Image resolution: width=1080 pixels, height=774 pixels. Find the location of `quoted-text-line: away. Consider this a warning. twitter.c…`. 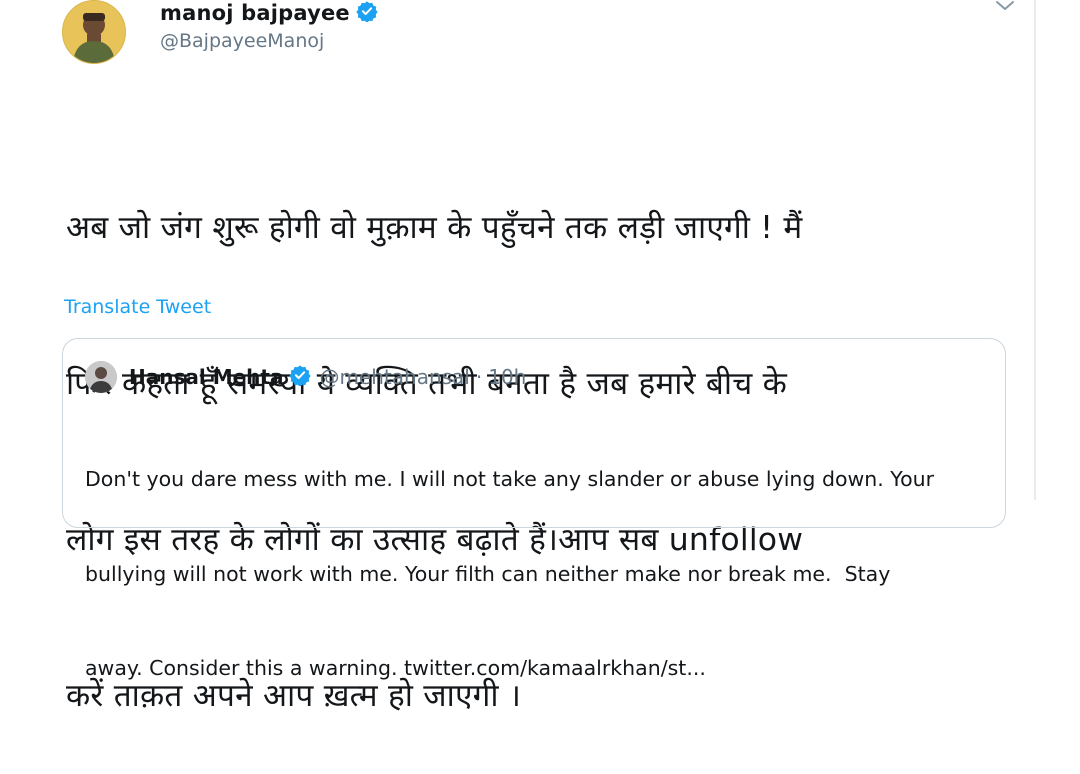

quoted-text-line: away. Consider this a warning. twitter.c… is located at coordinates (395, 668).